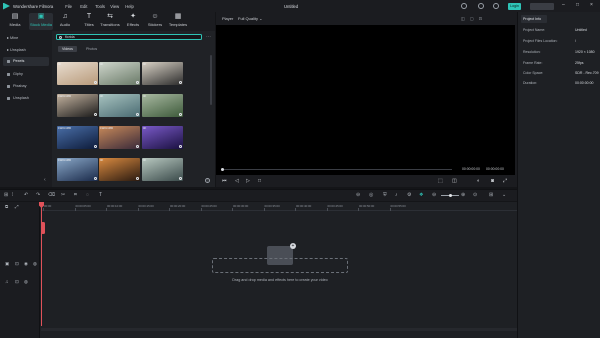 The height and width of the screenshot is (338, 600). What do you see at coordinates (409, 195) in the screenshot?
I see `ai-icon: ⚙` at bounding box center [409, 195].